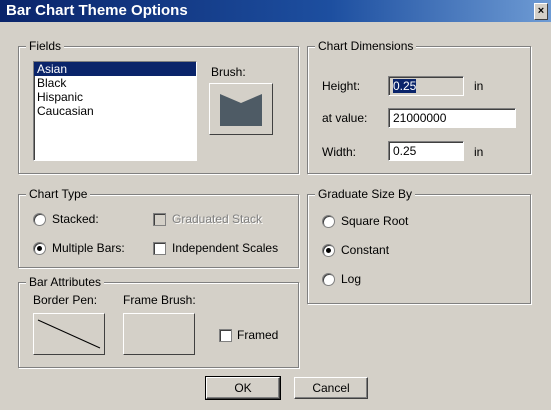 The height and width of the screenshot is (410, 551). I want to click on framed-checkbox, so click(225, 335).